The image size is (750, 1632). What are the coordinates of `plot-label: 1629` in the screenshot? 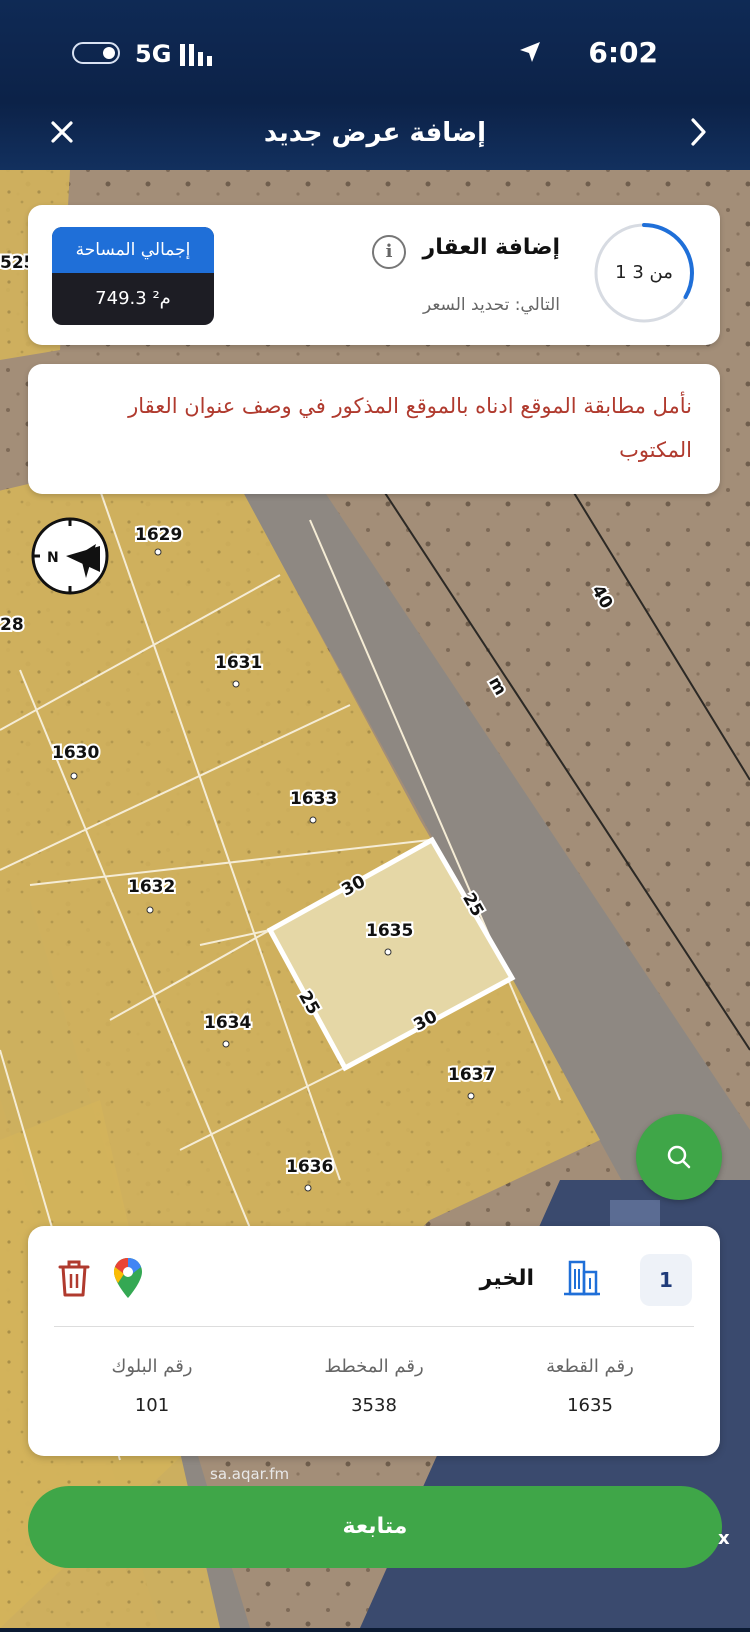 It's located at (158, 535).